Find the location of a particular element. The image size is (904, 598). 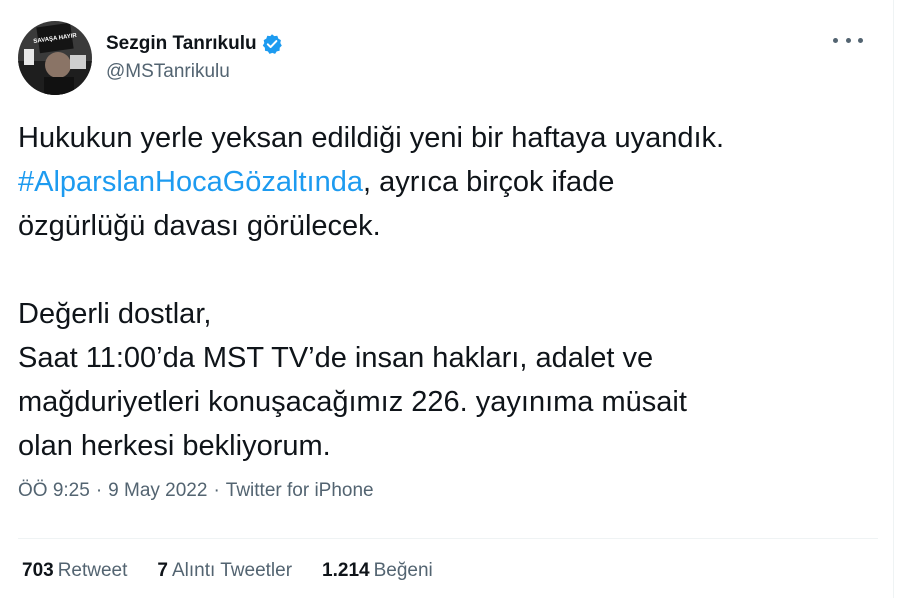

tweet-meta: ÖÖ 9:25 · 9 May 2022 · Twitter for iPhone is located at coordinates (196, 491).